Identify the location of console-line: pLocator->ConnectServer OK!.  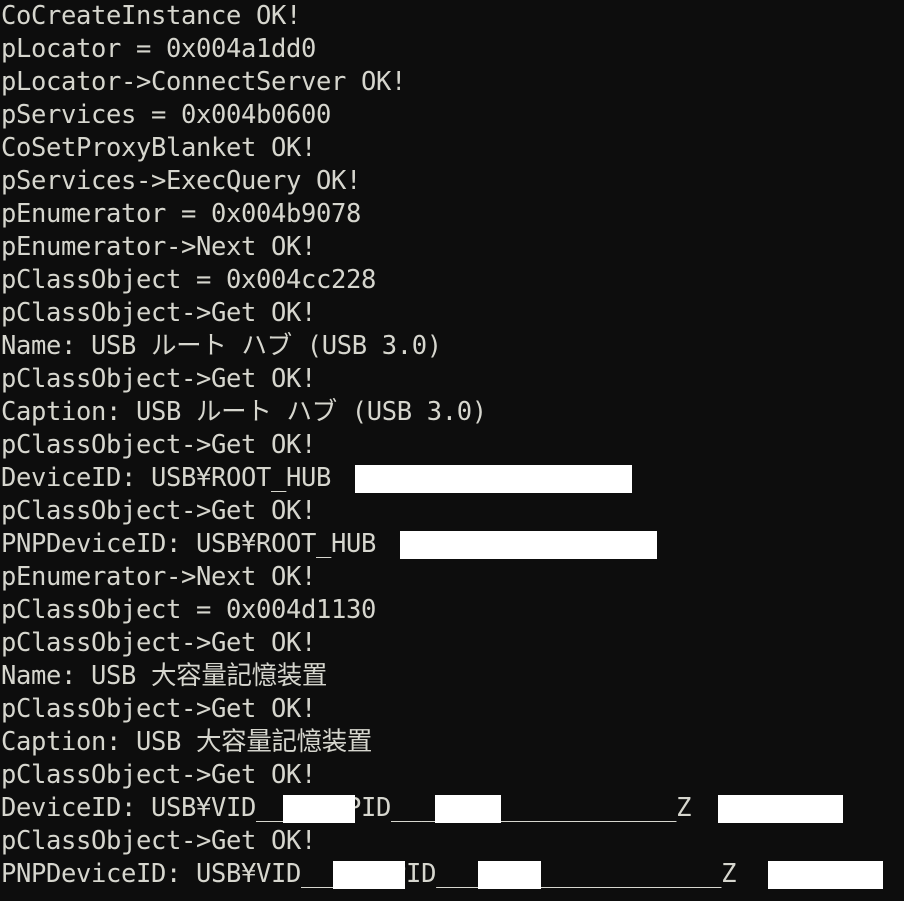
(452, 82).